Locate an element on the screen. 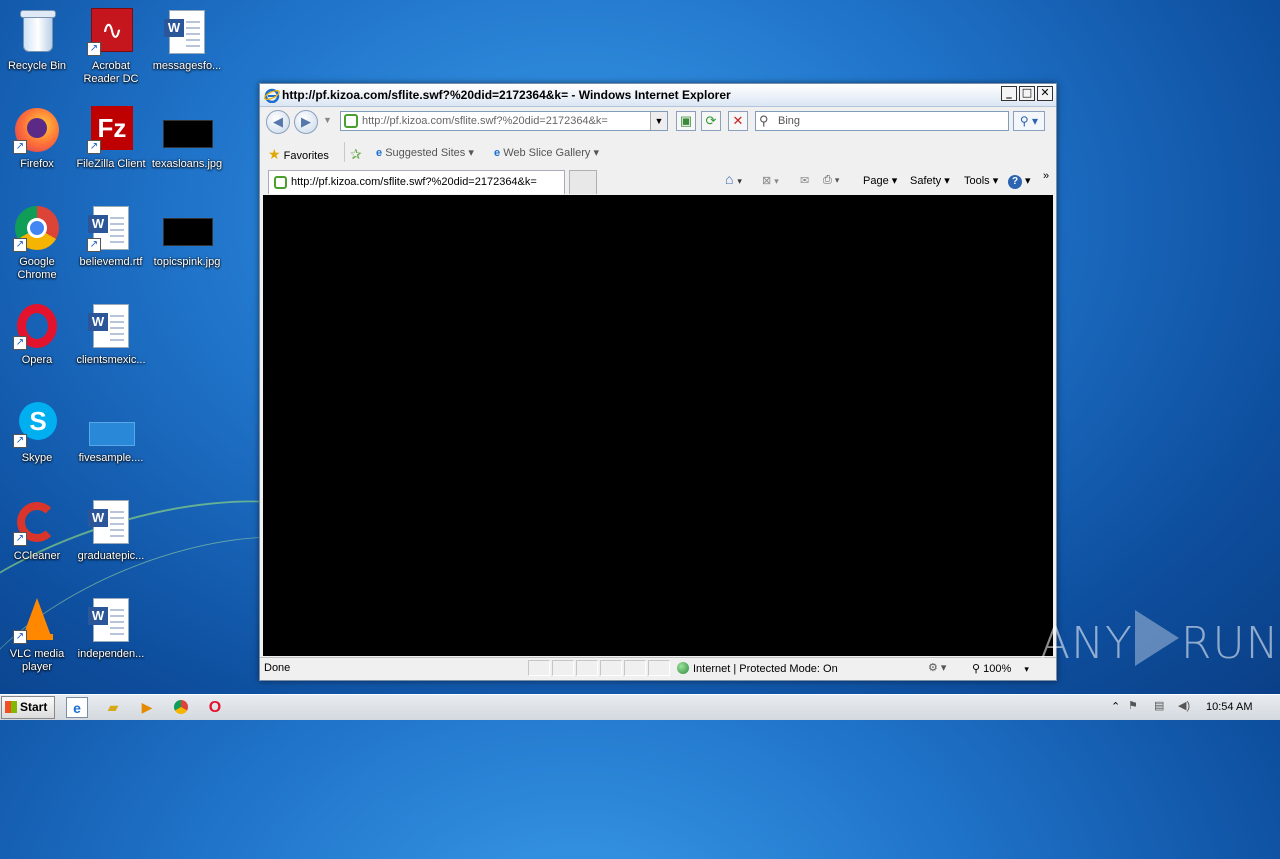  zoom-control: ⚲ 100% ▾ is located at coordinates (1000, 668).